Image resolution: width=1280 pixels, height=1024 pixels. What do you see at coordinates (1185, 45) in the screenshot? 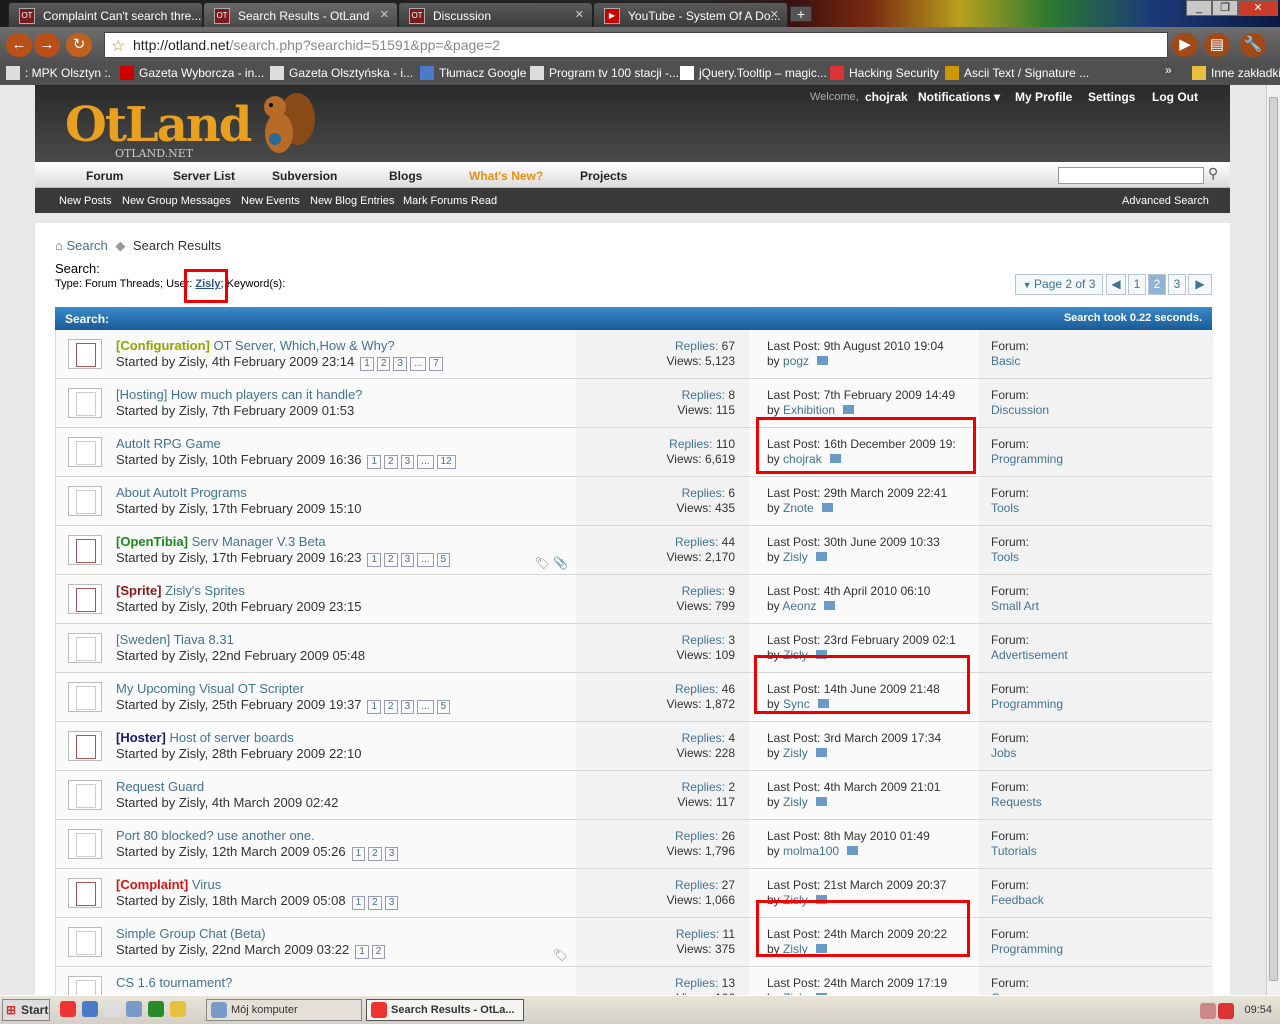
I see `go-arrow-icon: ▶` at bounding box center [1185, 45].